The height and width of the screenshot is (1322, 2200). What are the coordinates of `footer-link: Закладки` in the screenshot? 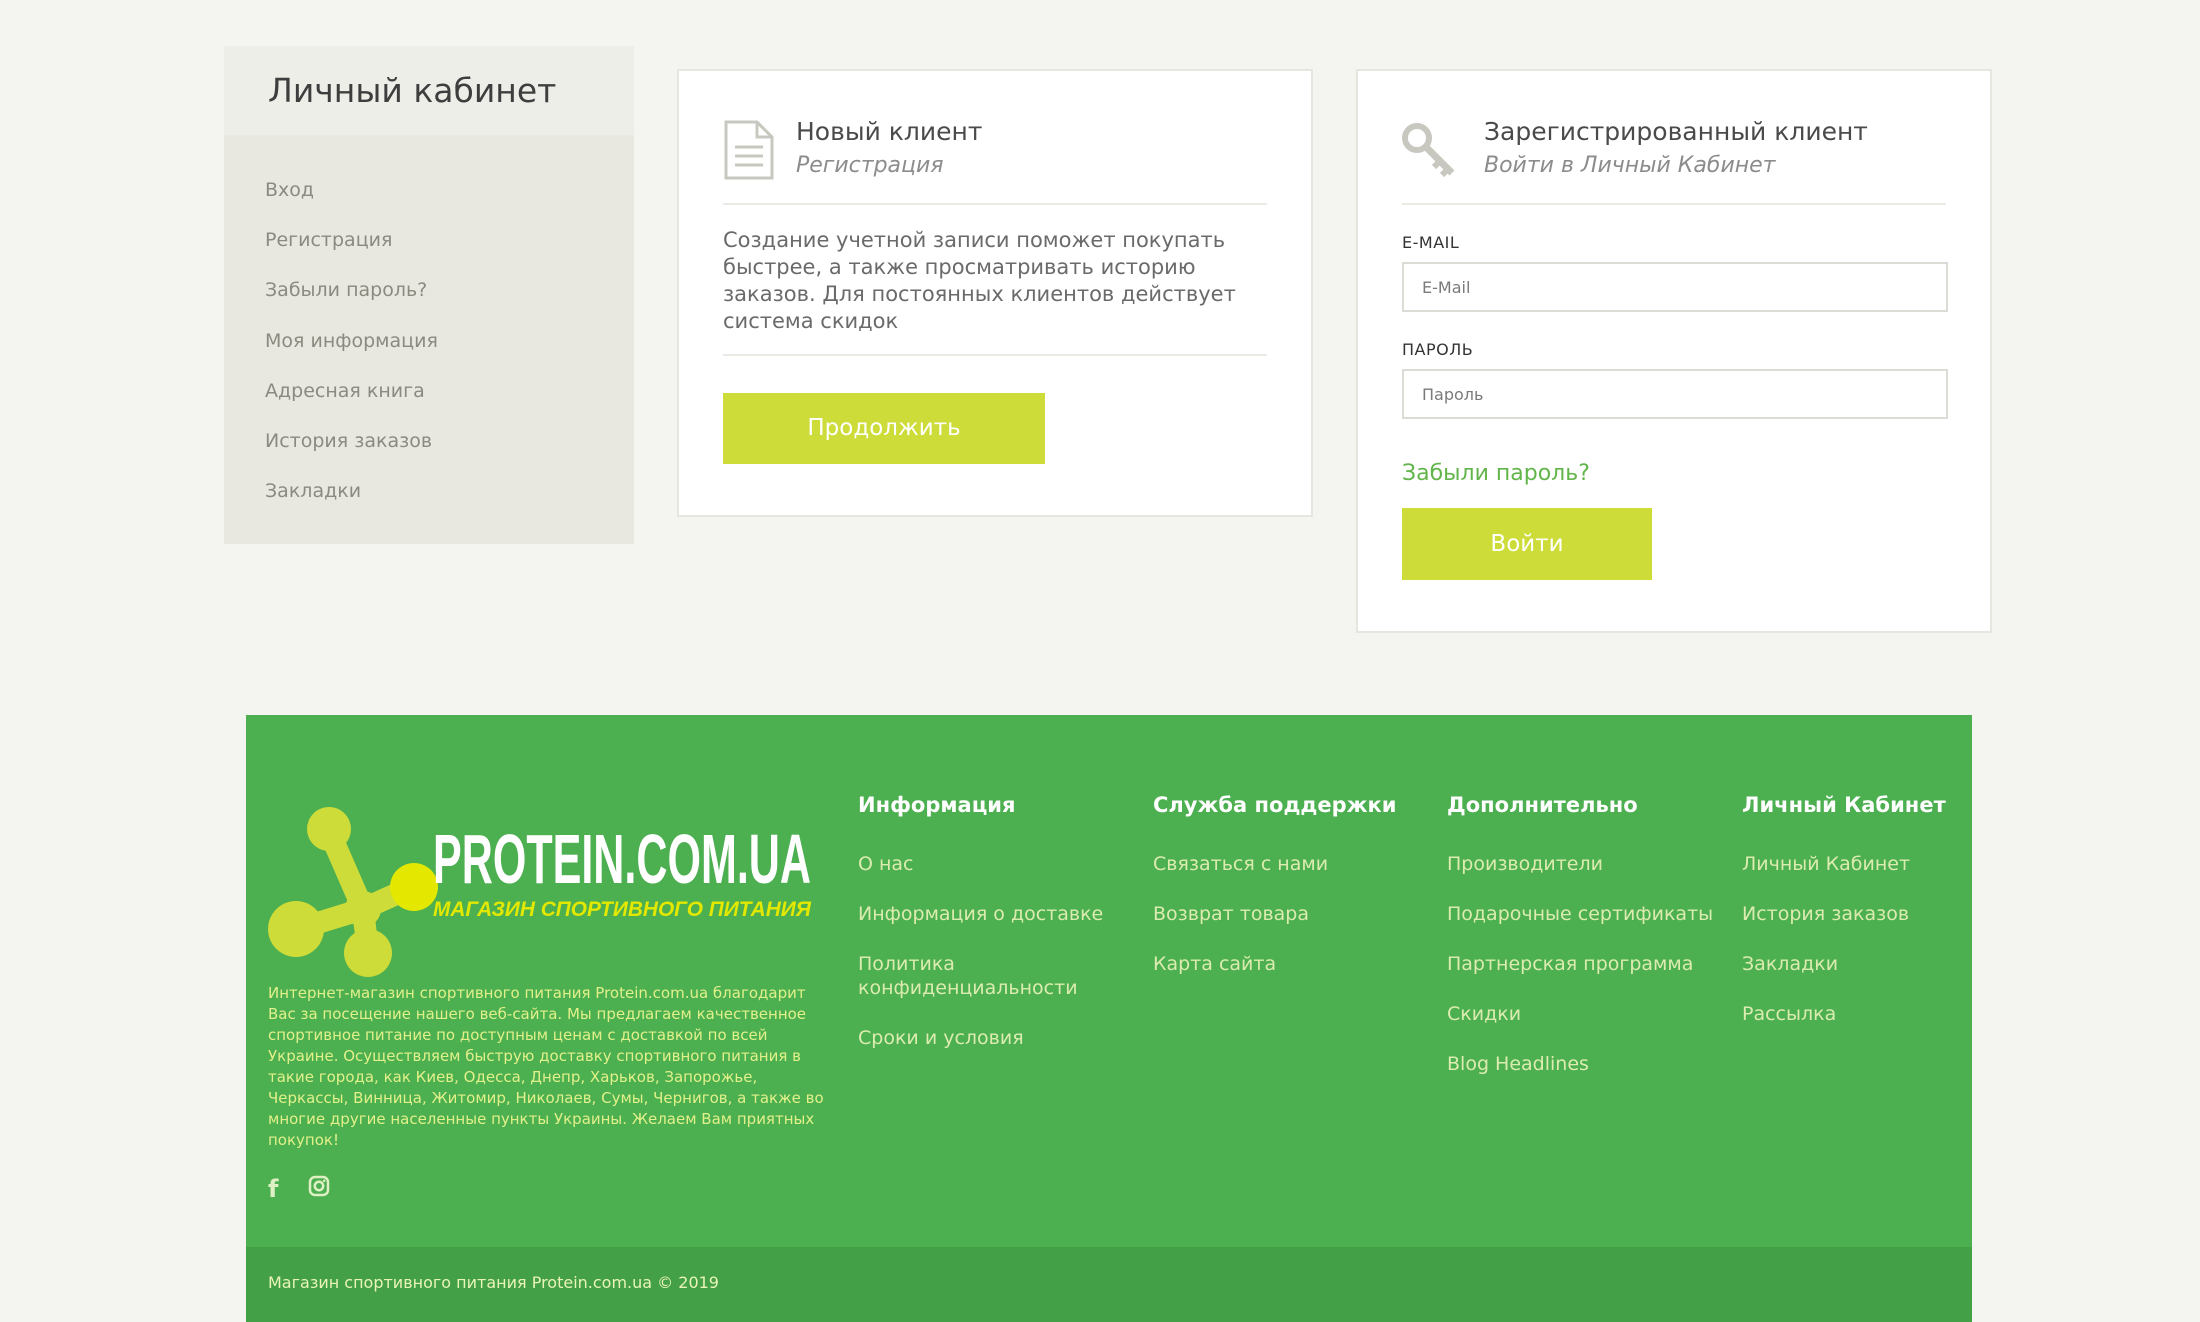 It's located at (1877, 964).